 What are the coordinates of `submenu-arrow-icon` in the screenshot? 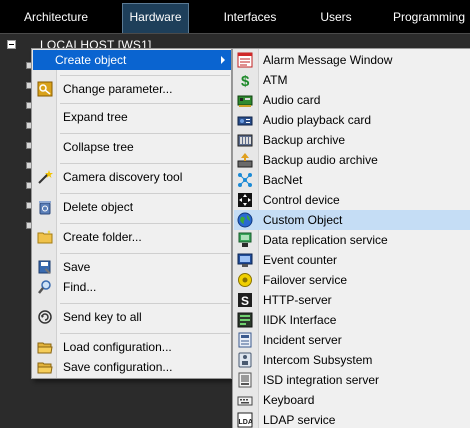 It's located at (223, 60).